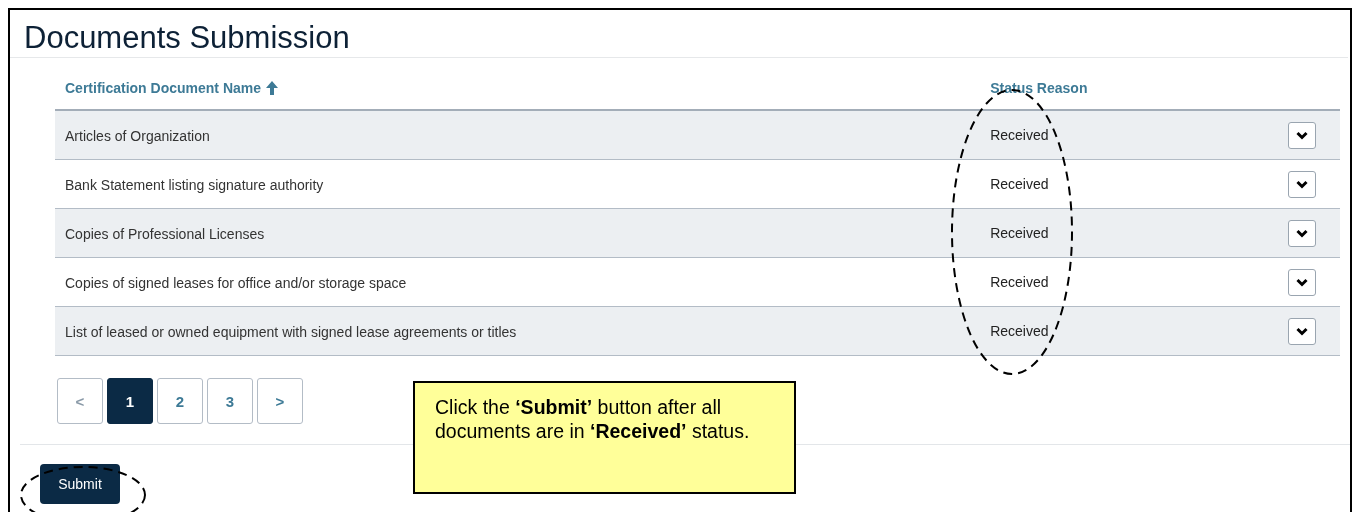  Describe the element at coordinates (180, 401) in the screenshot. I see `page-button: 2` at that location.